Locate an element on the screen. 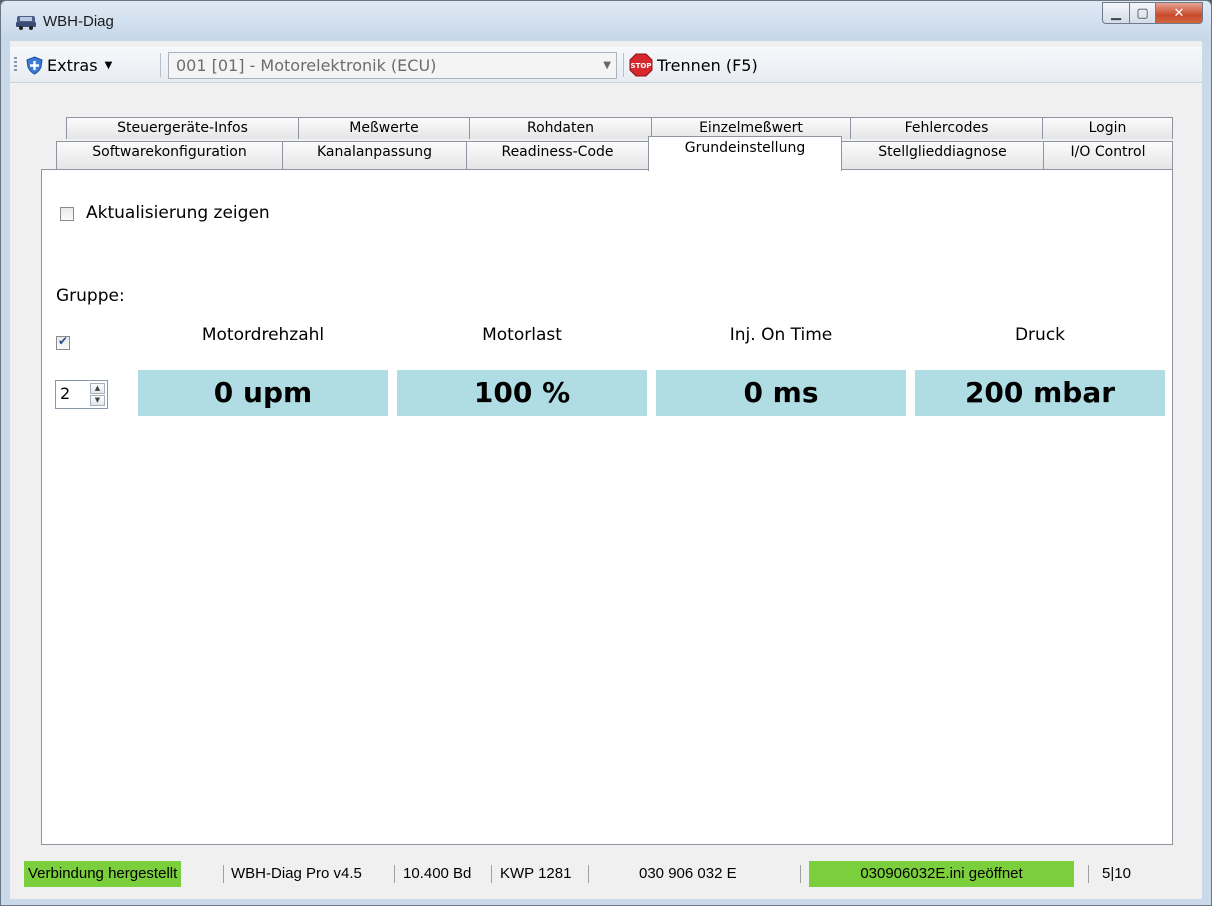 Image resolution: width=1212 pixels, height=906 pixels. car-icon is located at coordinates (26, 23).